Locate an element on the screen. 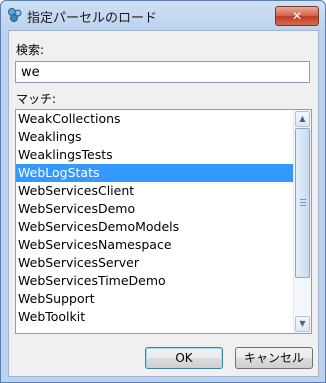  list-item: WebServicesClient is located at coordinates (155, 191).